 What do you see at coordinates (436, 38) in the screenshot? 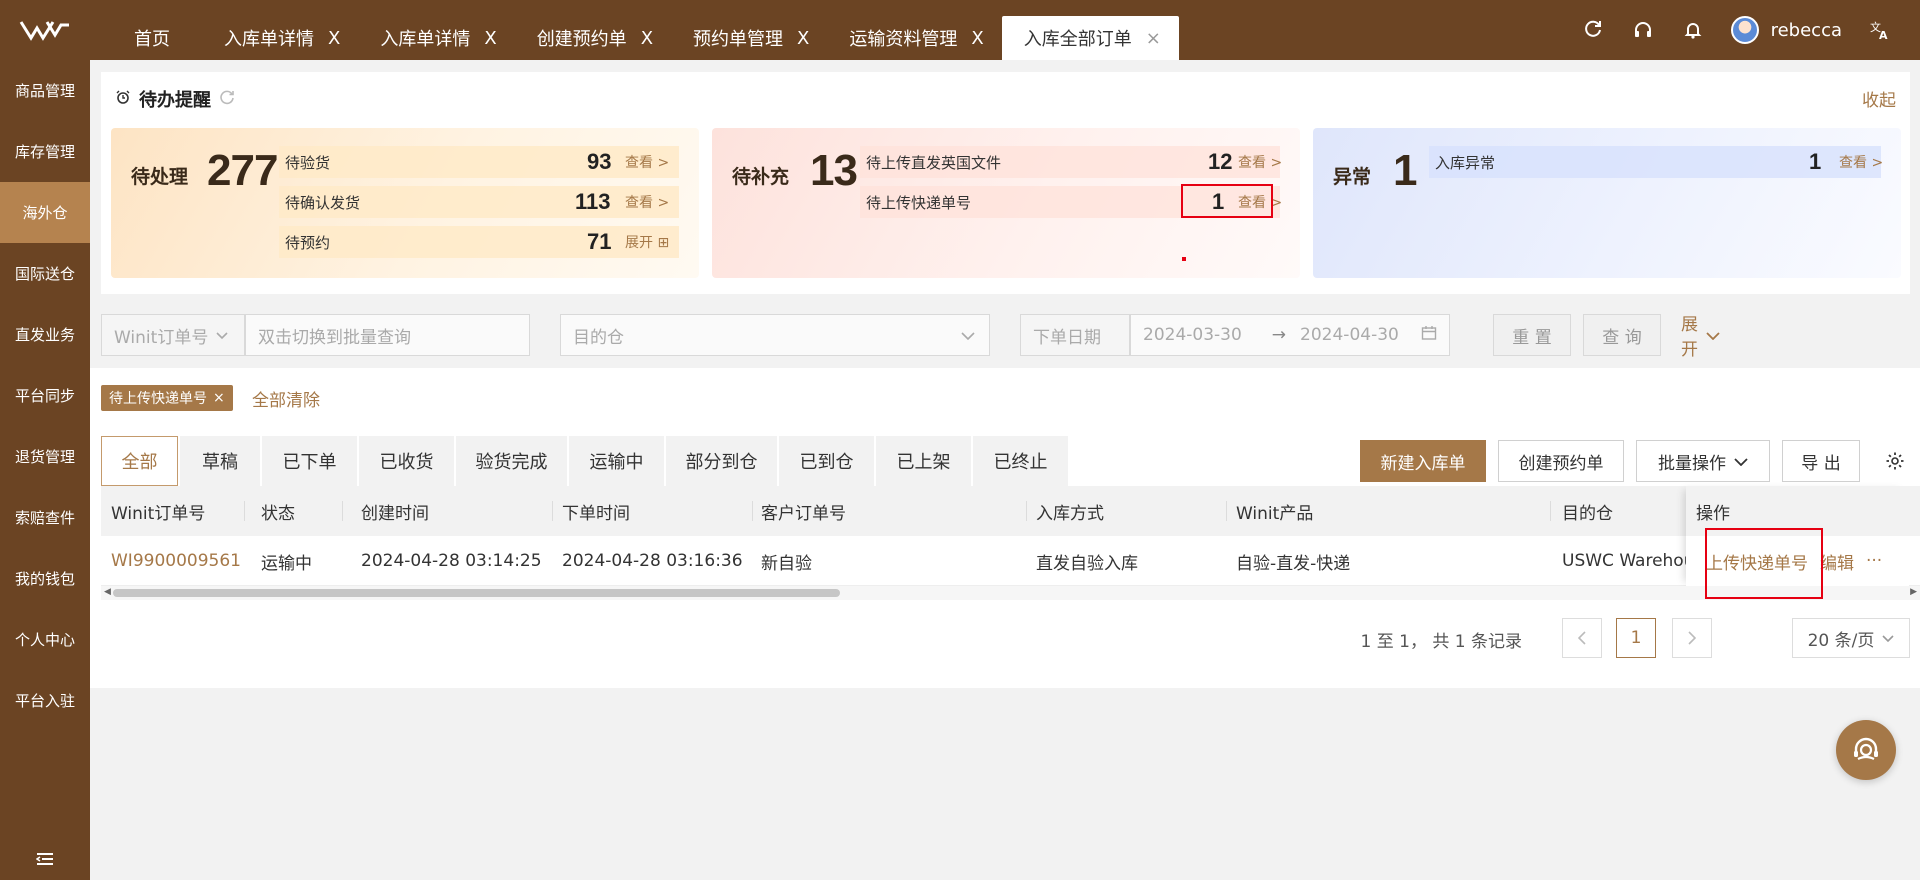
I see `tab-inbound-detail-2: 入库单详情 X` at bounding box center [436, 38].